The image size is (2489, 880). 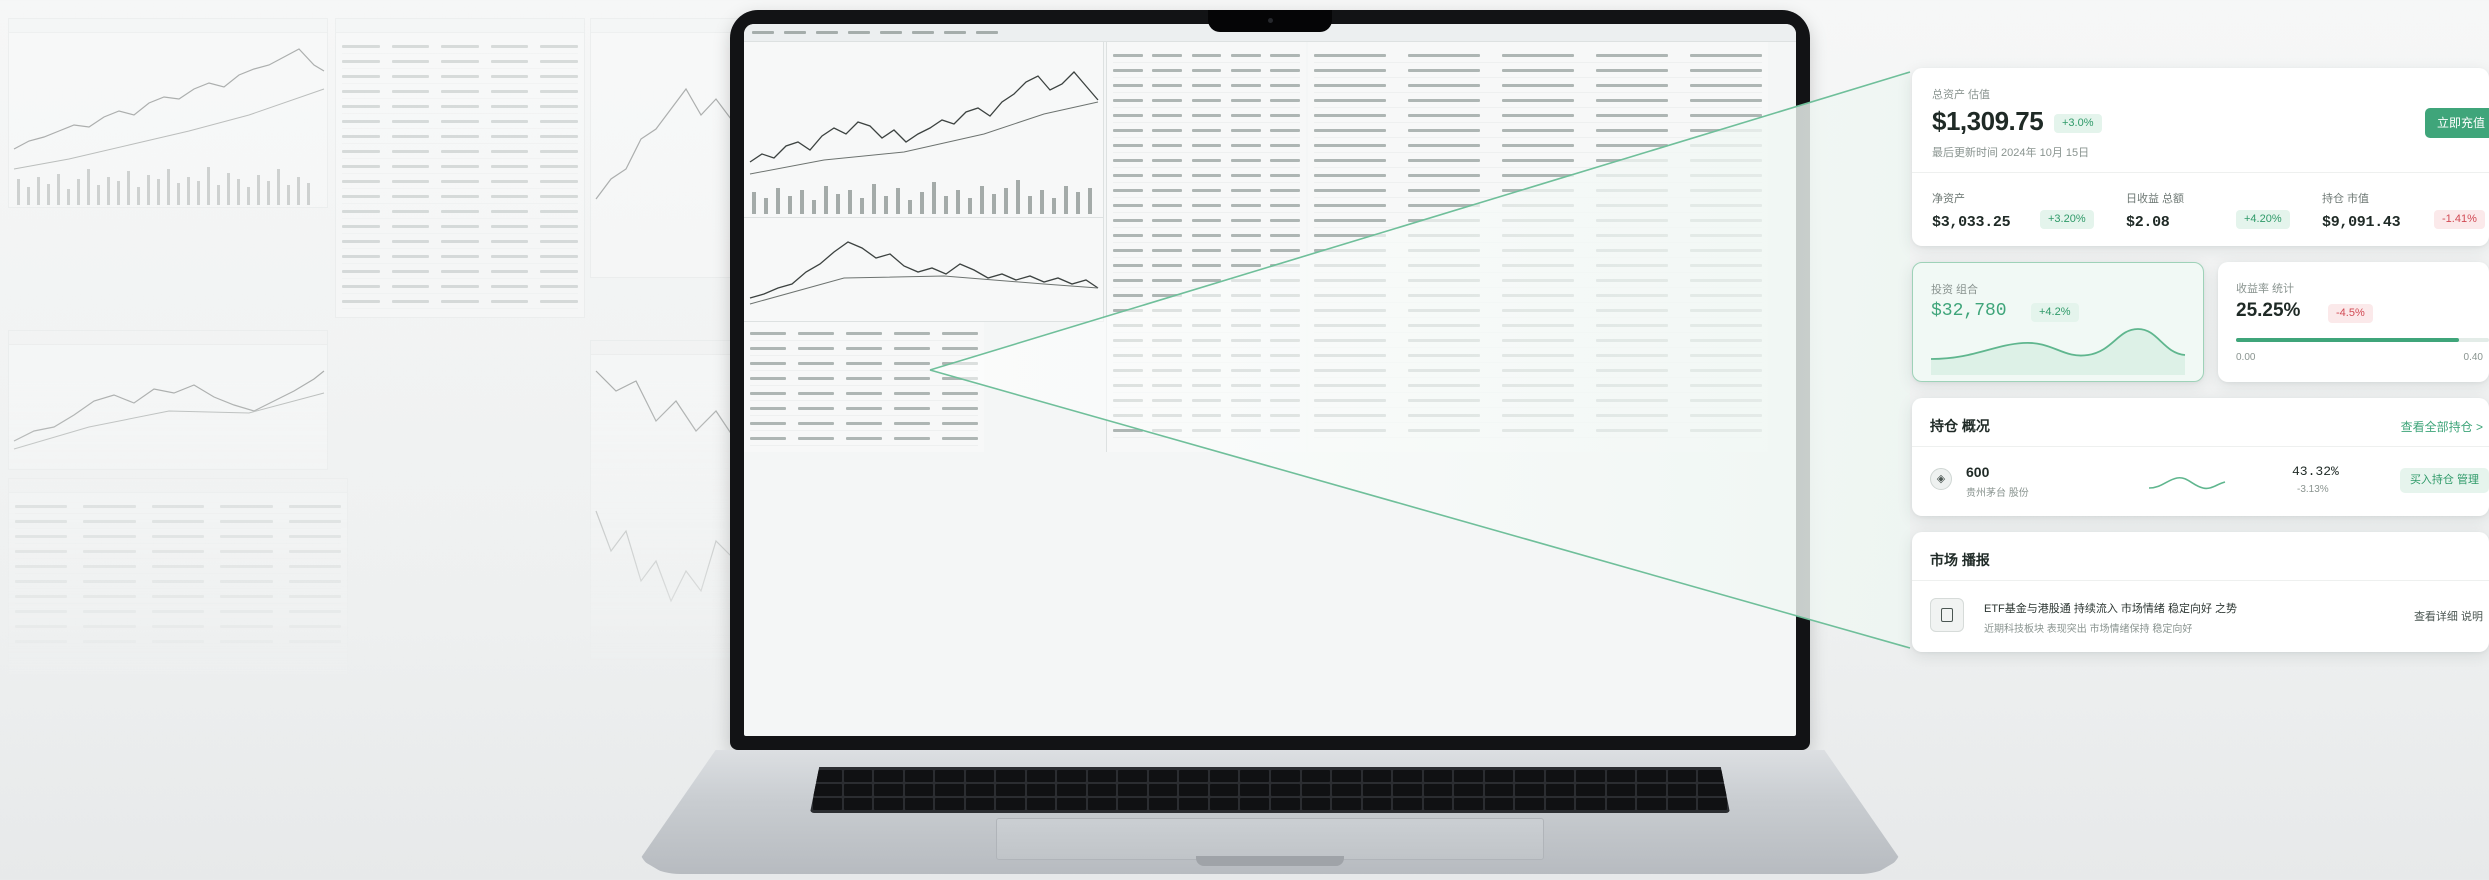 What do you see at coordinates (2067, 219) in the screenshot?
I see `kpi-change: +3.20%` at bounding box center [2067, 219].